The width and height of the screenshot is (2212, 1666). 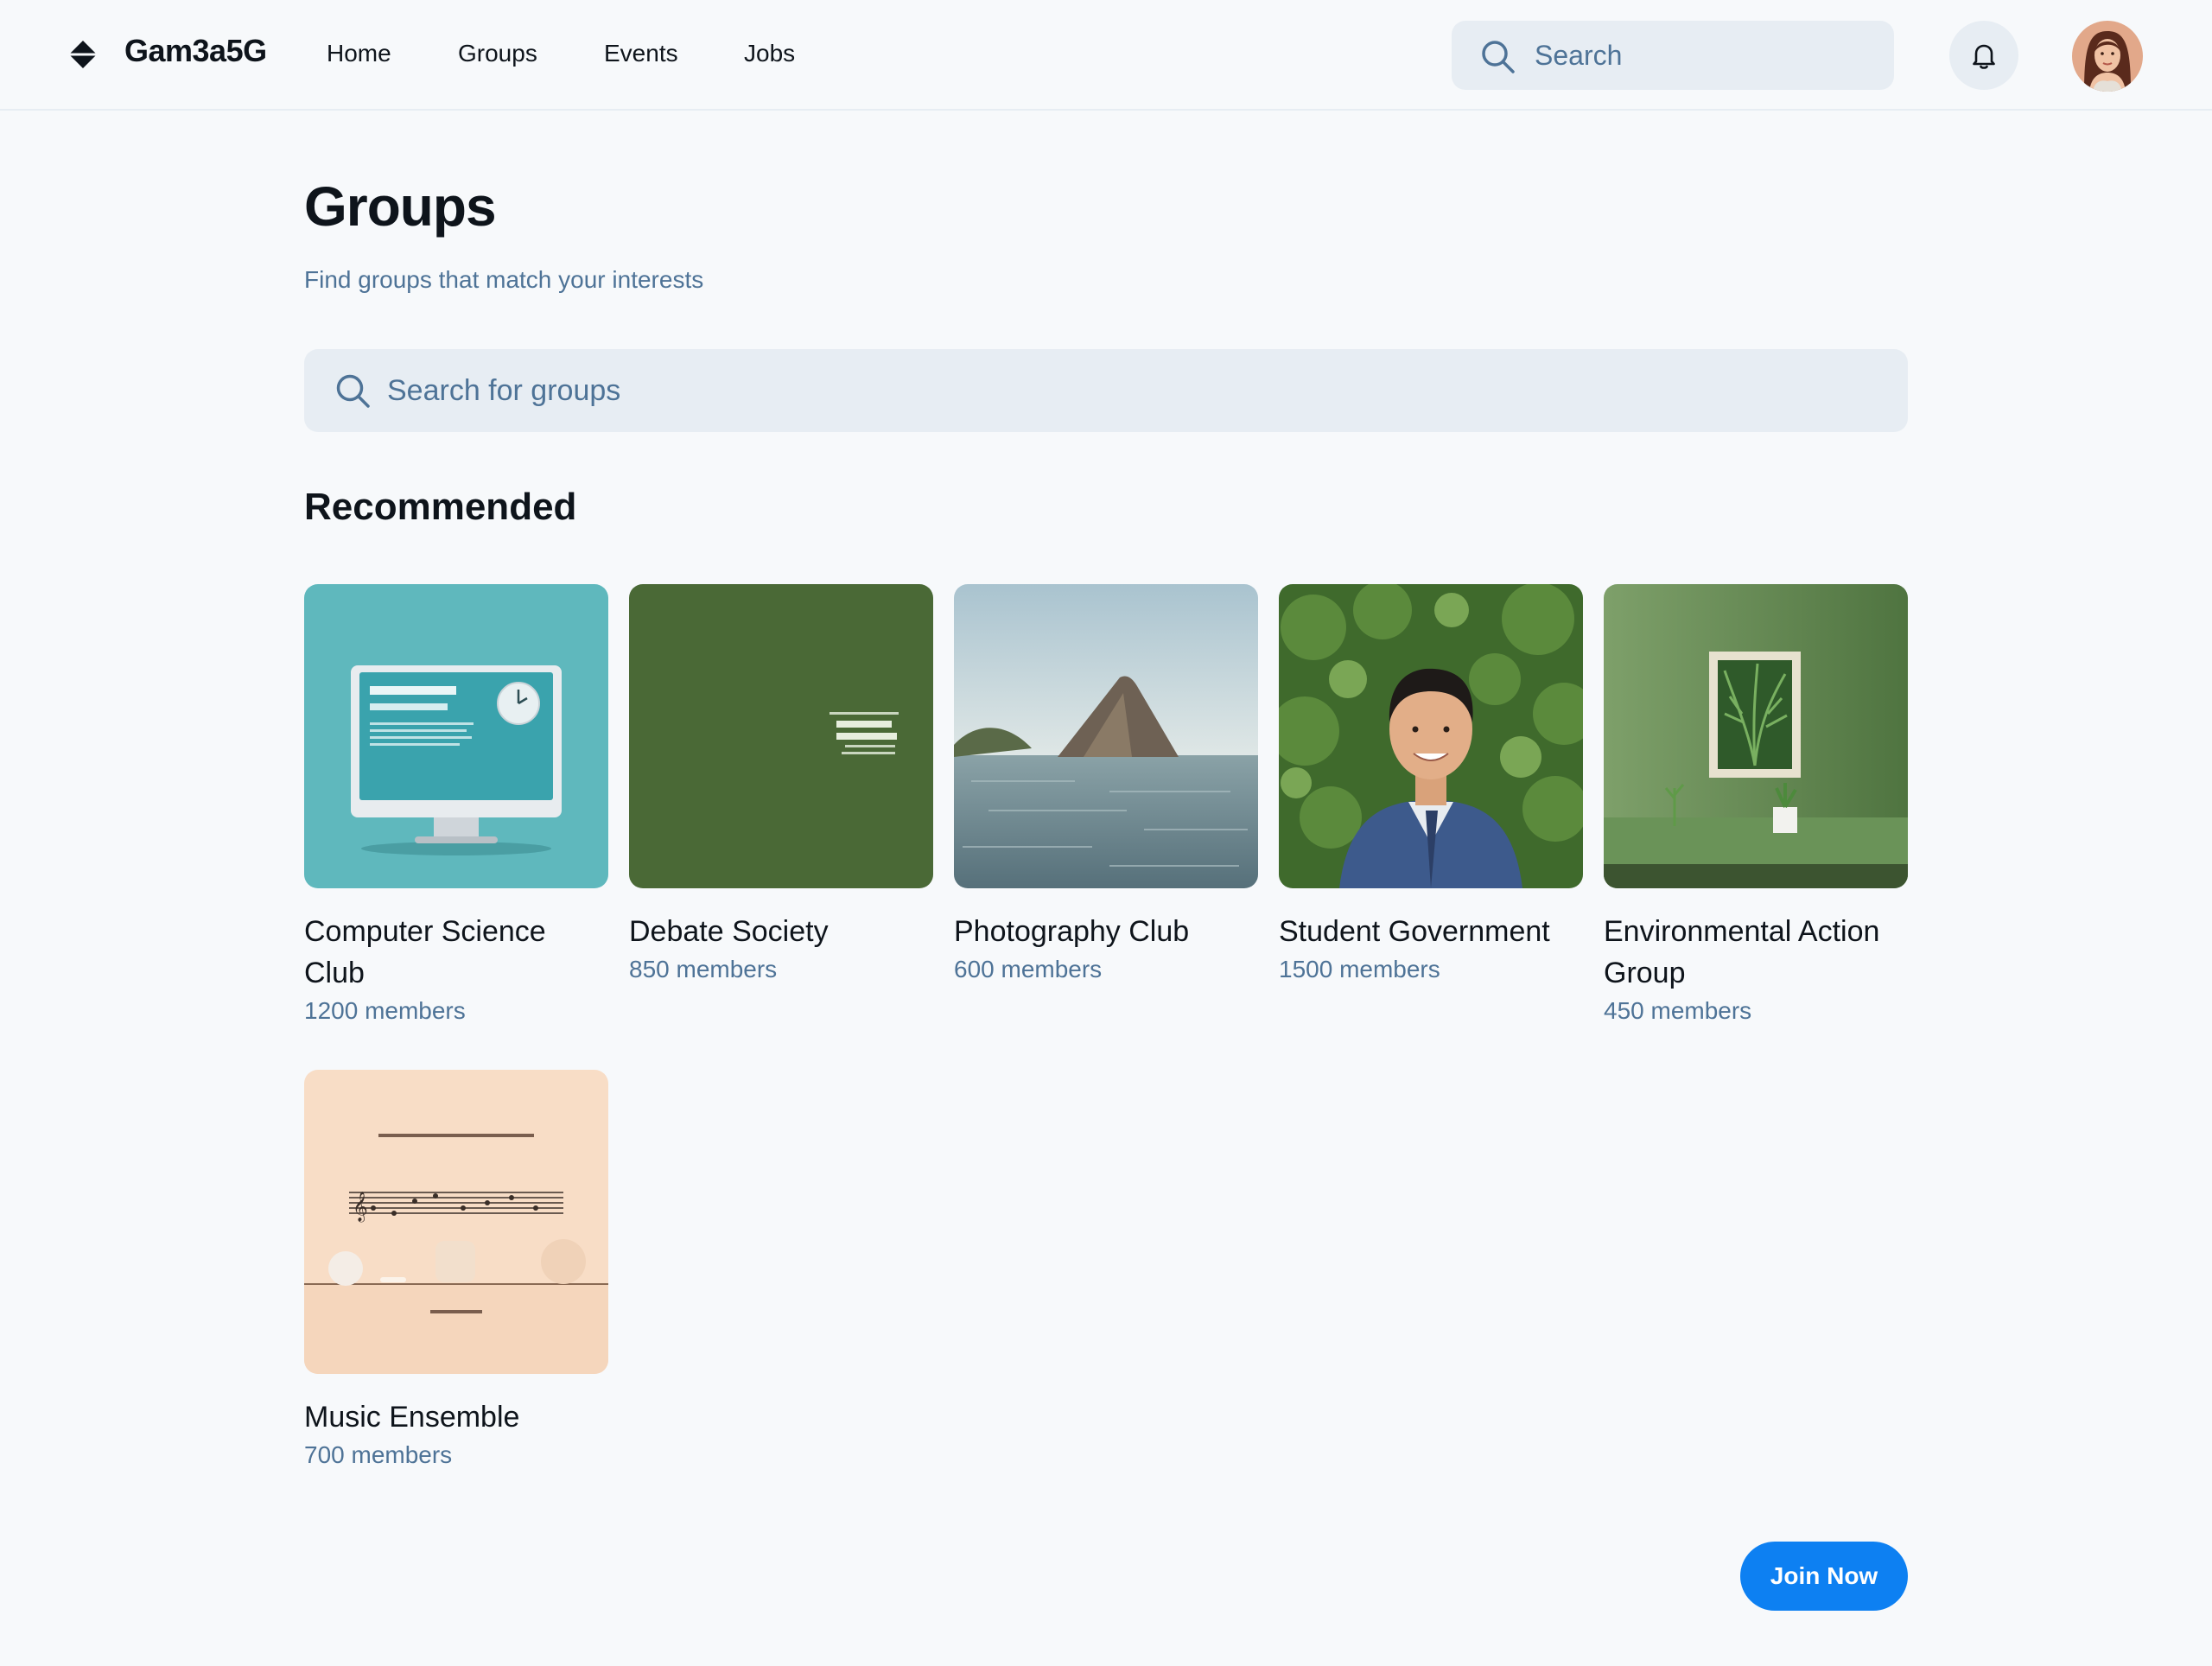 What do you see at coordinates (1756, 953) in the screenshot?
I see `group-name: Environmental Action Group` at bounding box center [1756, 953].